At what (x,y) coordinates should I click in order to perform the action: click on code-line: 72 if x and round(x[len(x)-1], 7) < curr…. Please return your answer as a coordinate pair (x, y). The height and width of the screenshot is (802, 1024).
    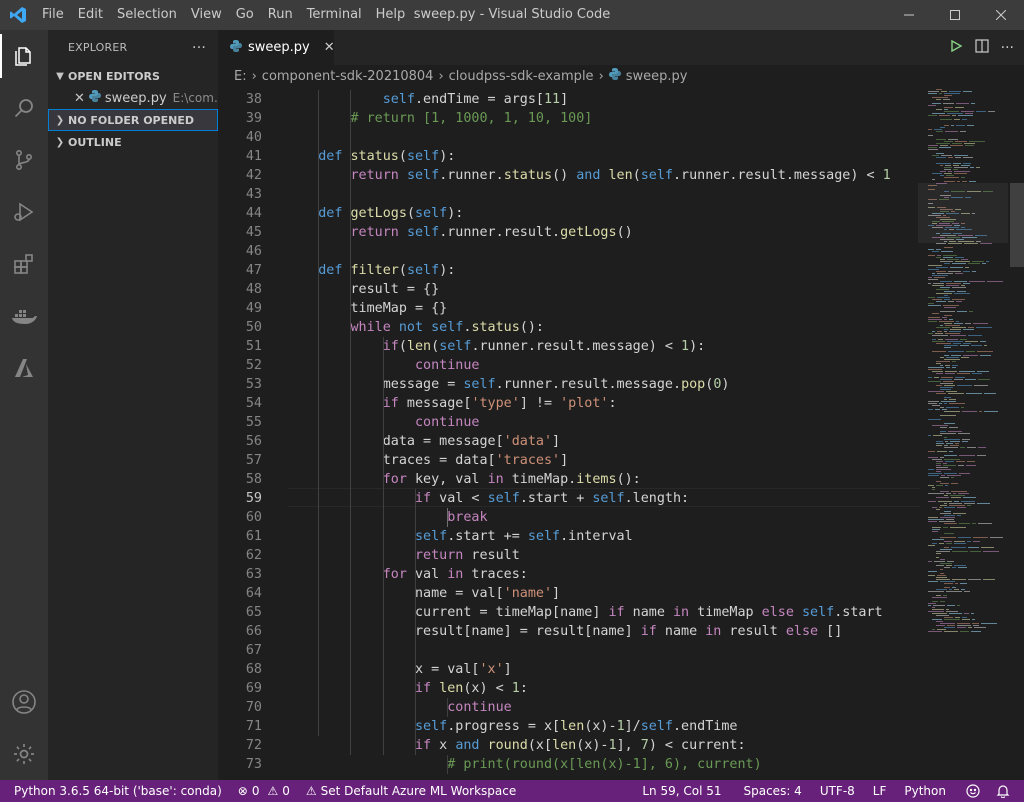
    Looking at the image, I should click on (568, 745).